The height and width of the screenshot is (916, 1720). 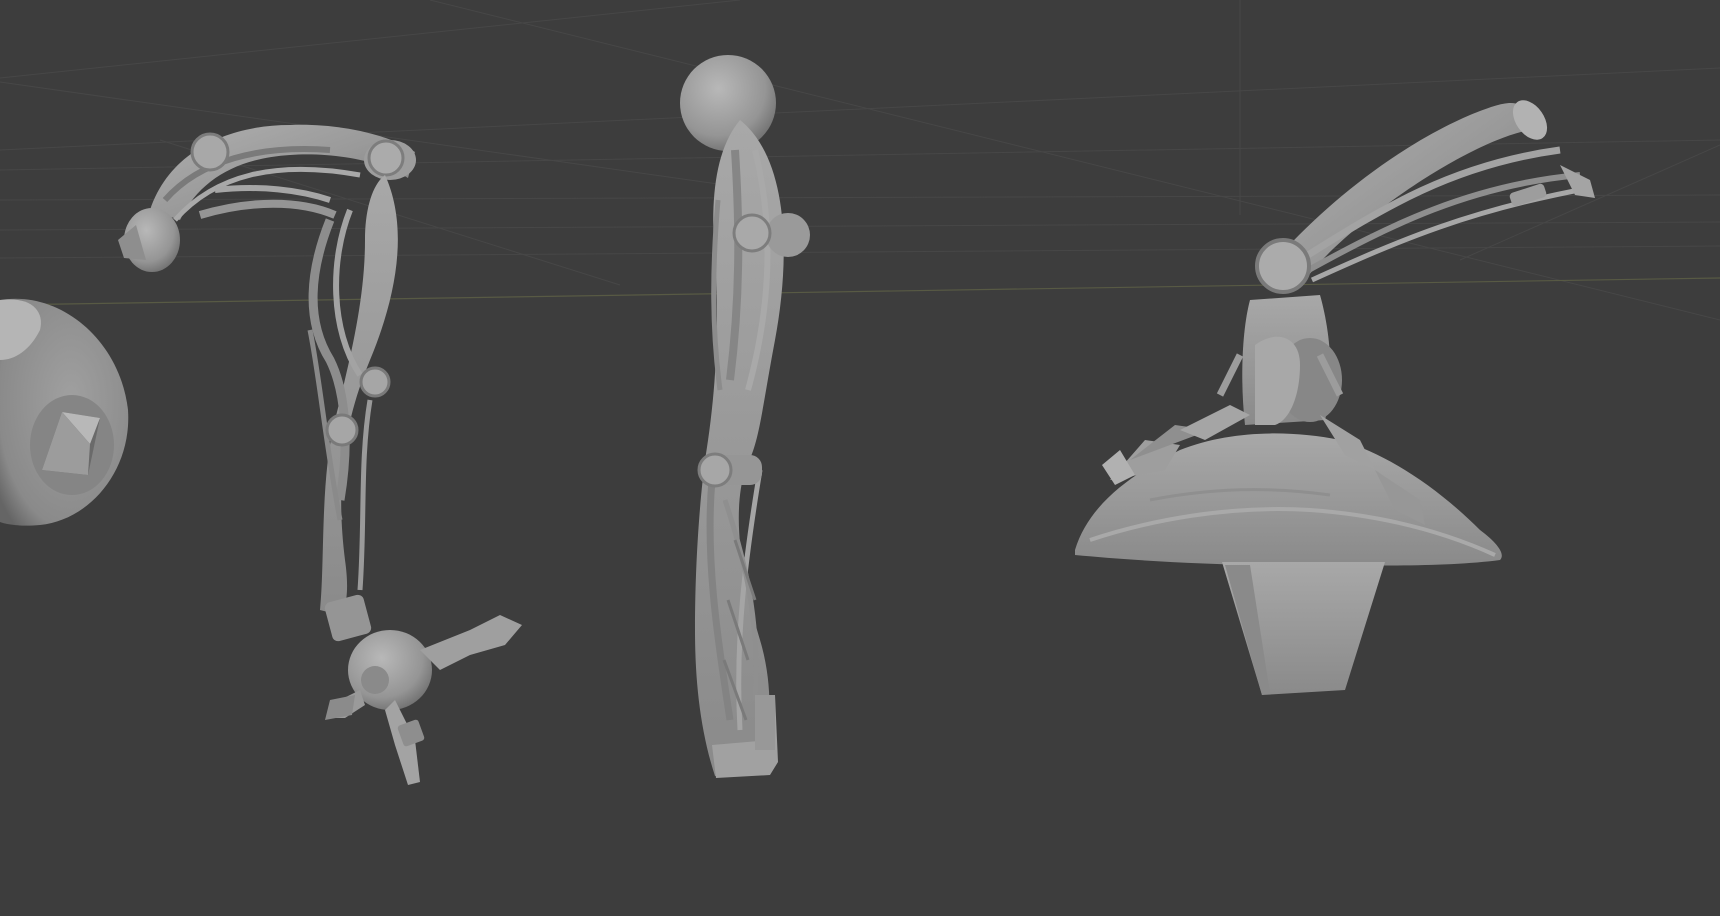 I want to click on sphere-socket-mesh, so click(x=64, y=412).